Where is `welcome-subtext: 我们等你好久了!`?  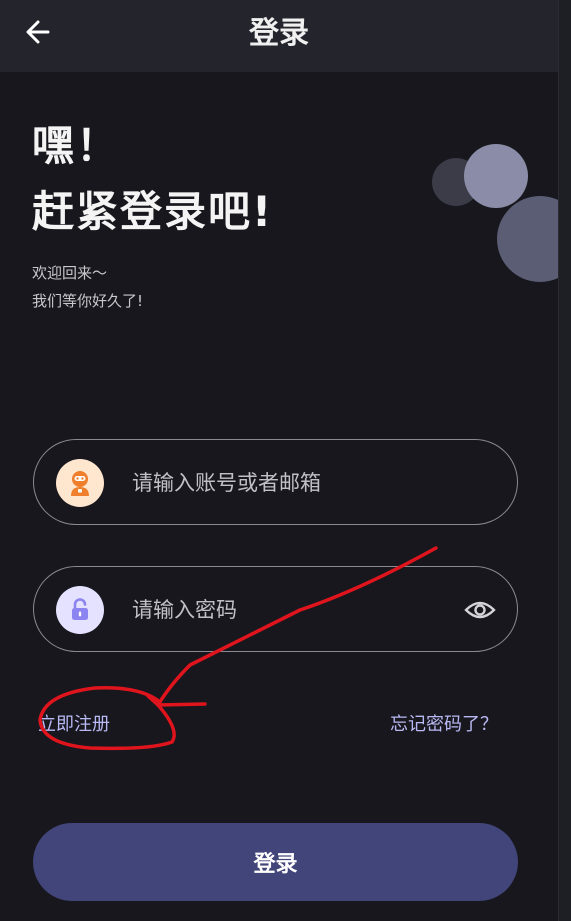 welcome-subtext: 我们等你好久了! is located at coordinates (88, 301).